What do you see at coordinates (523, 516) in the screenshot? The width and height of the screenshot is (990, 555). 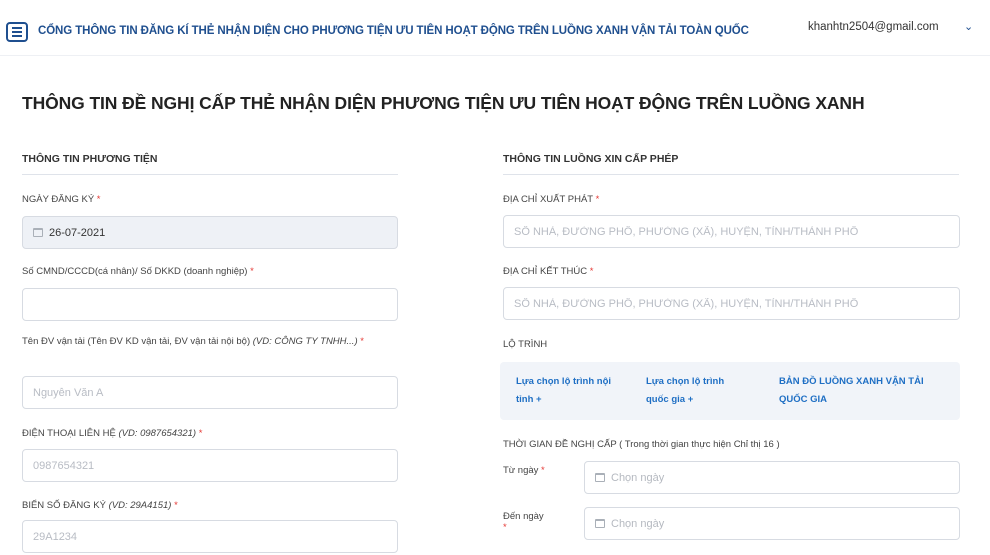 I see `to-date-label-text: Đến ngày` at bounding box center [523, 516].